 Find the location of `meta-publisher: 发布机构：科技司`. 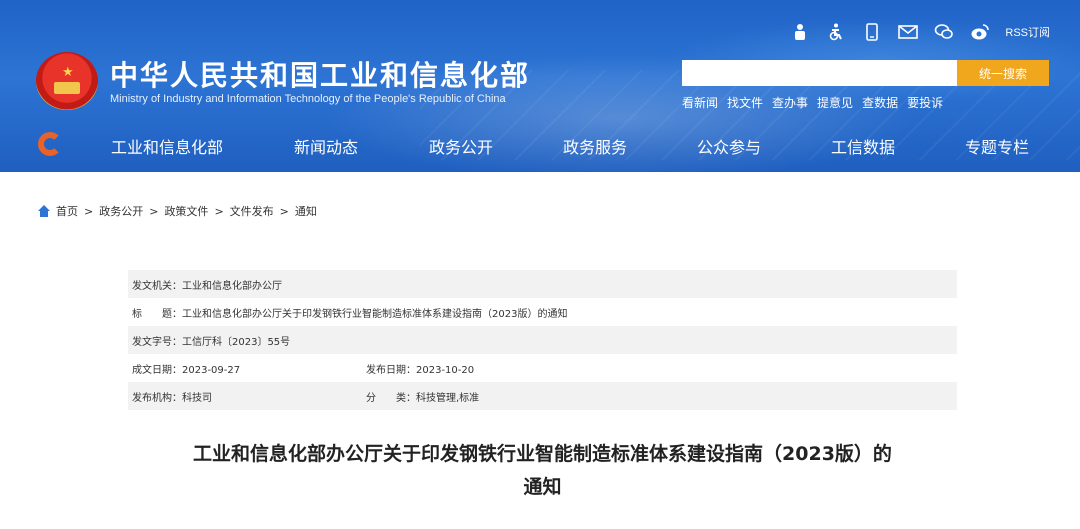

meta-publisher: 发布机构：科技司 is located at coordinates (172, 398).